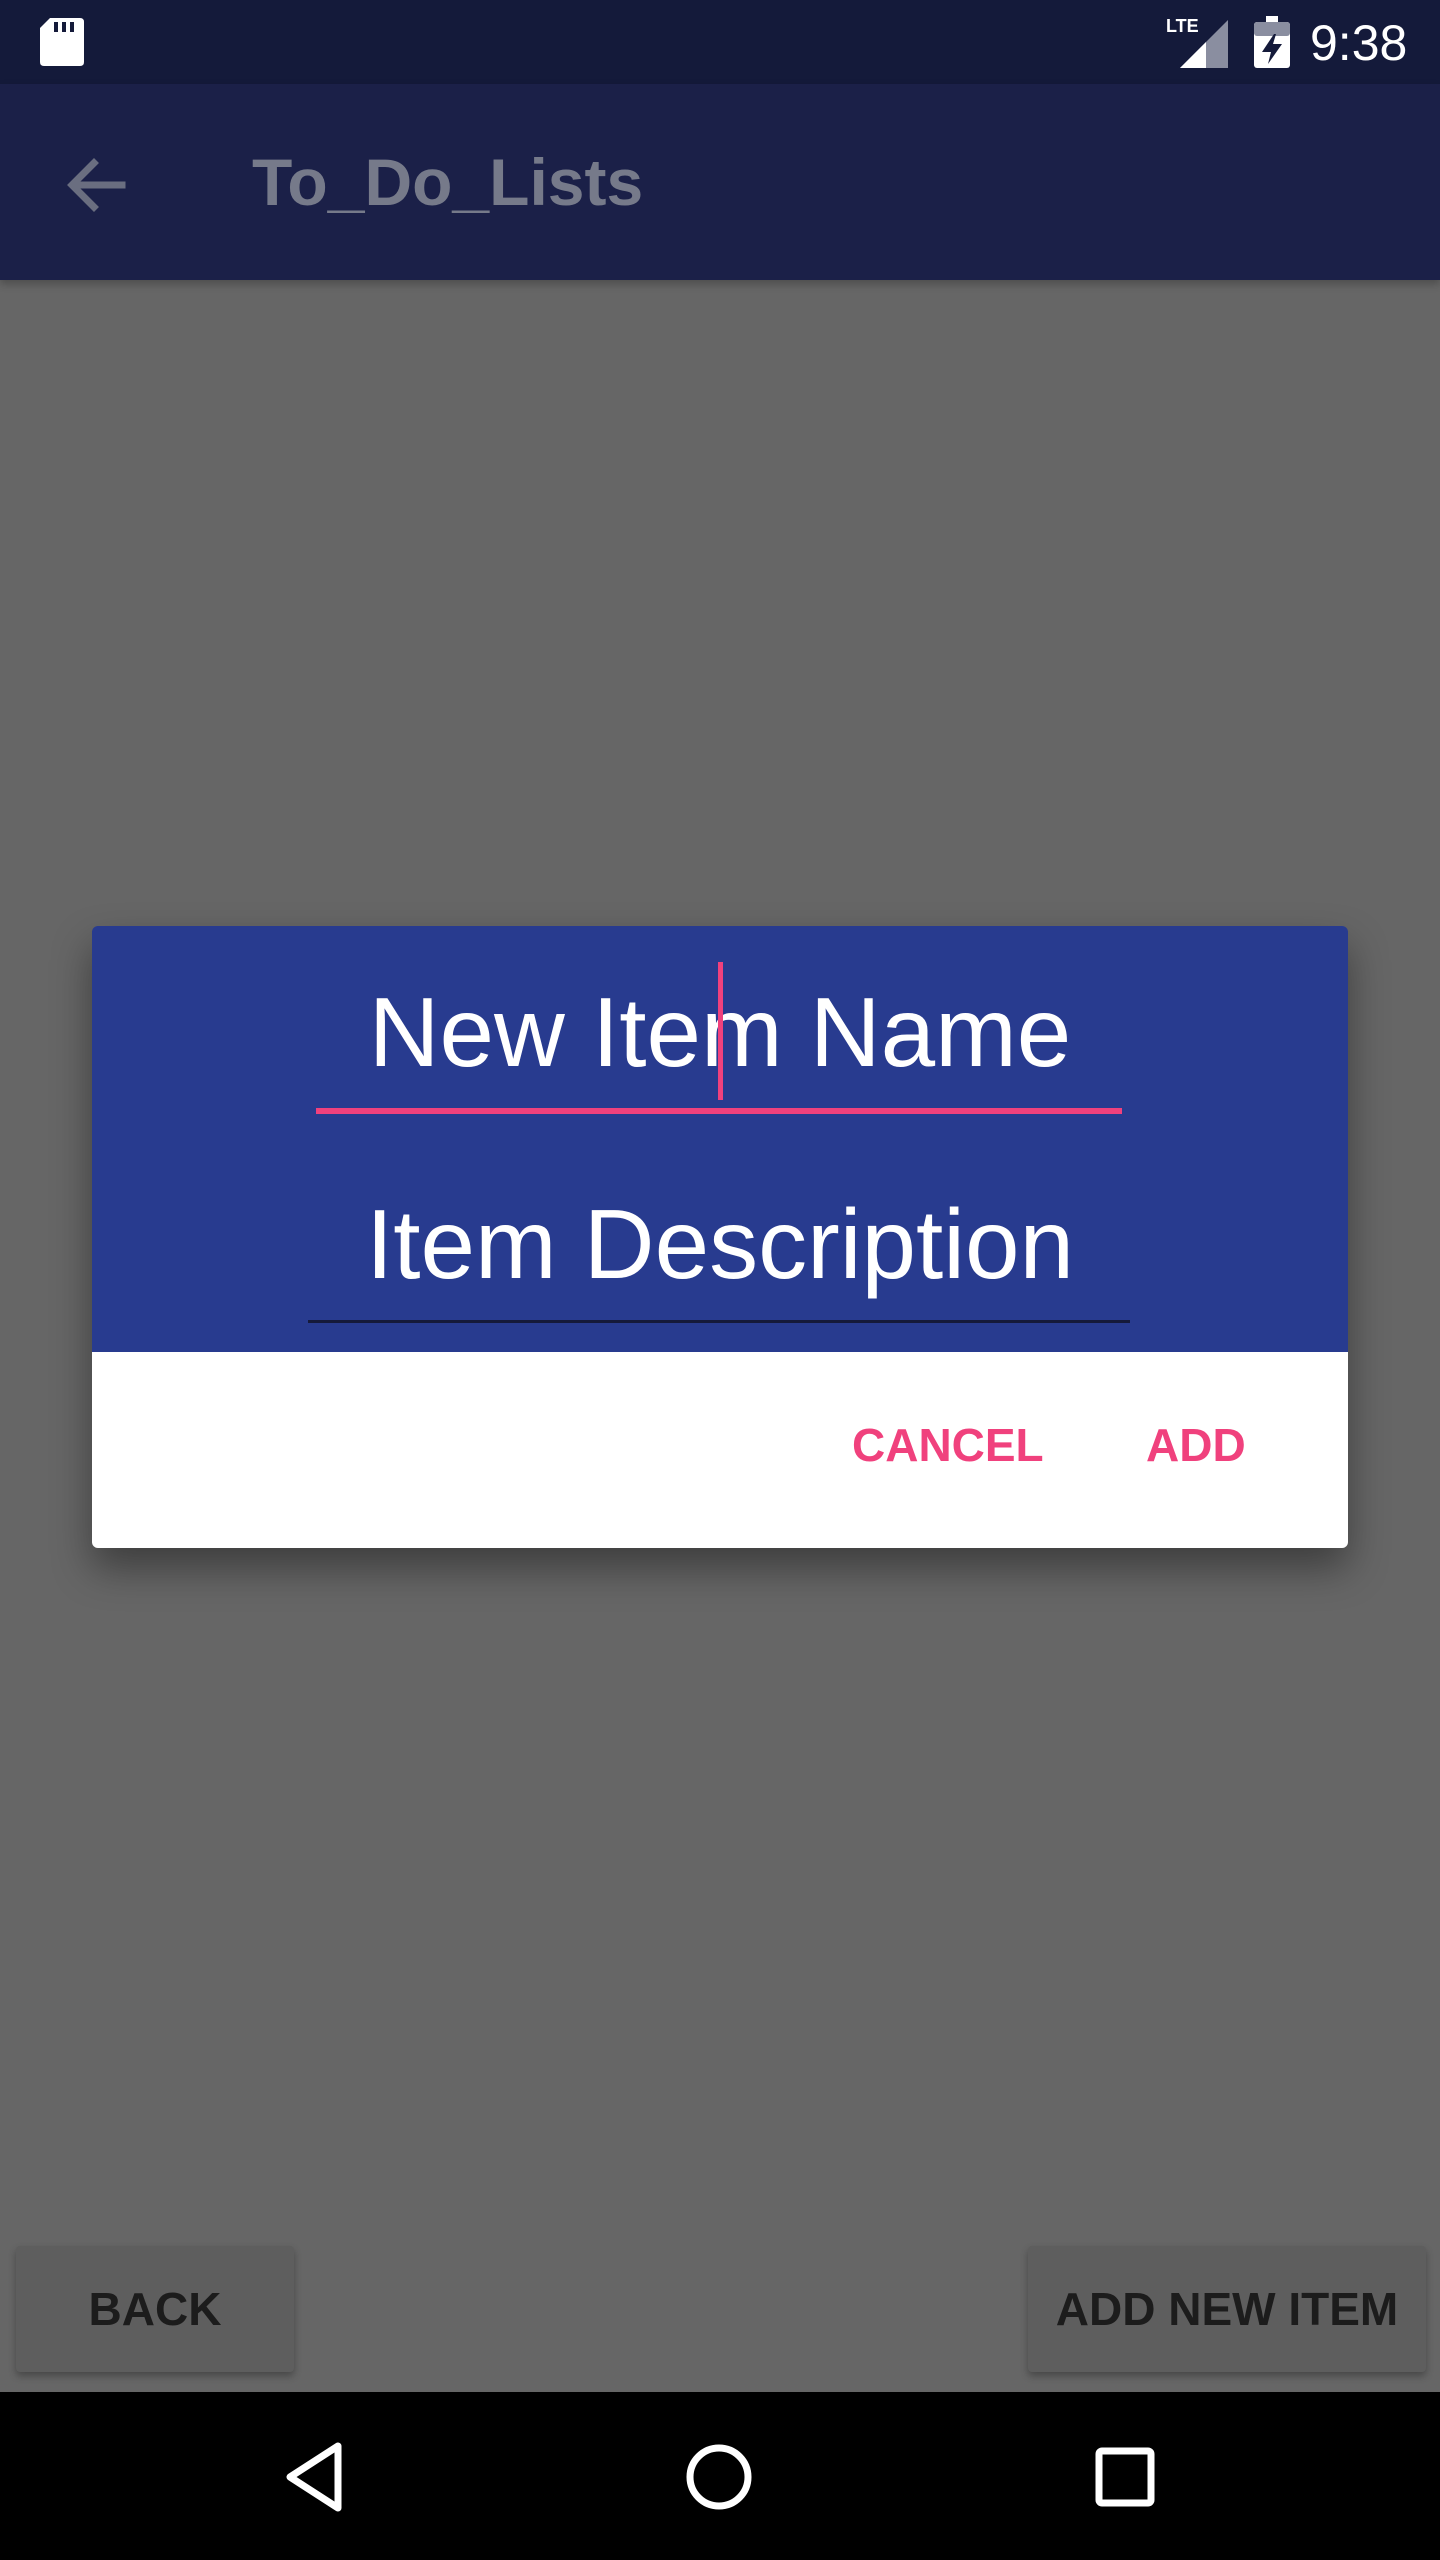 The height and width of the screenshot is (2560, 1440). What do you see at coordinates (720, 42) in the screenshot?
I see `status-bar: LTE 9:38` at bounding box center [720, 42].